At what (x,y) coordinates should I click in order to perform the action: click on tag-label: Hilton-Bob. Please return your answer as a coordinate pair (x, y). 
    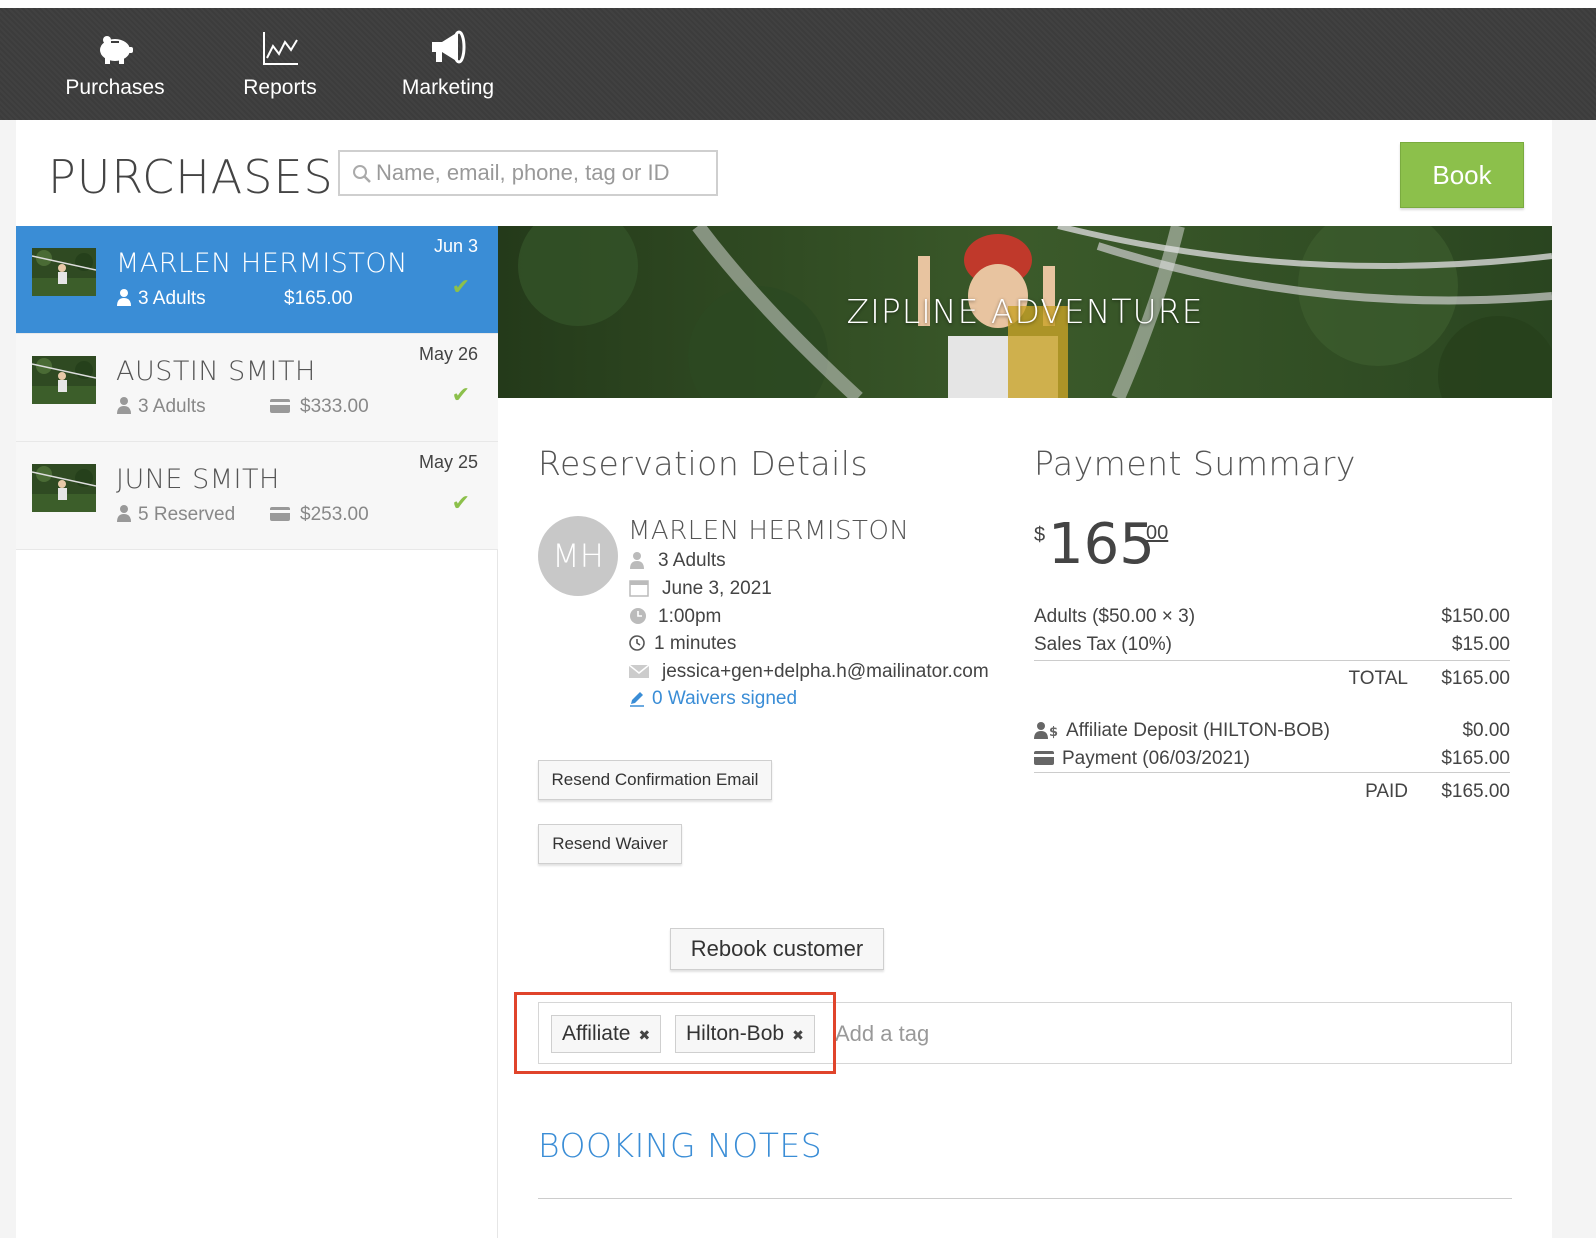
    Looking at the image, I should click on (735, 1033).